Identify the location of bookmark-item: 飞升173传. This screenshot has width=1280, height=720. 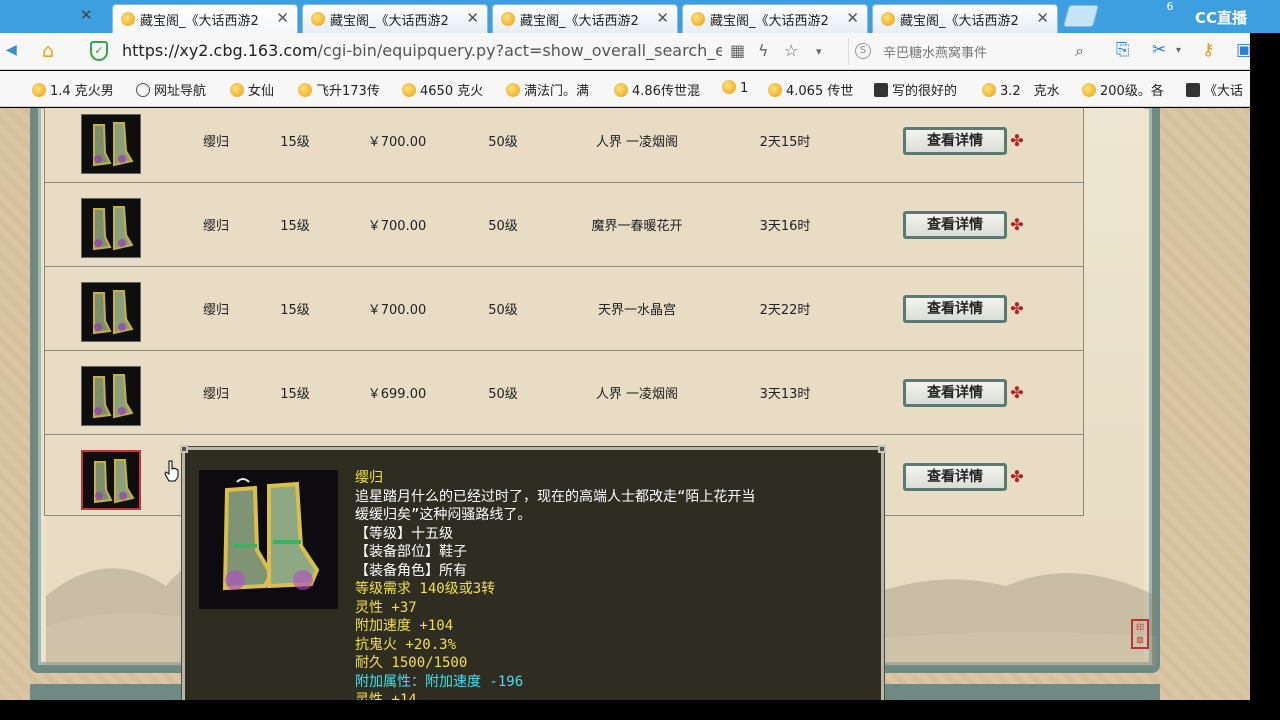
(339, 89).